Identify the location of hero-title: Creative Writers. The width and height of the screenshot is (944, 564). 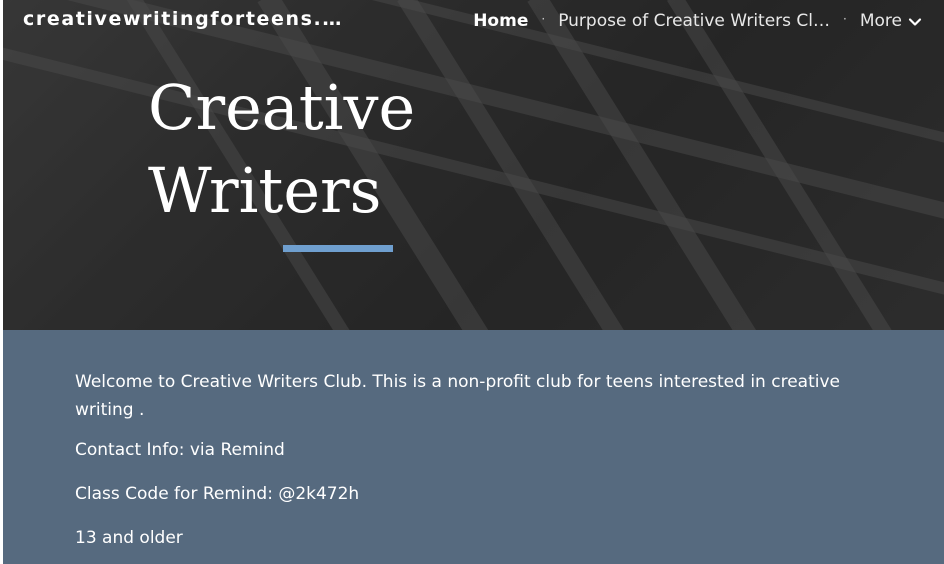
(281, 149).